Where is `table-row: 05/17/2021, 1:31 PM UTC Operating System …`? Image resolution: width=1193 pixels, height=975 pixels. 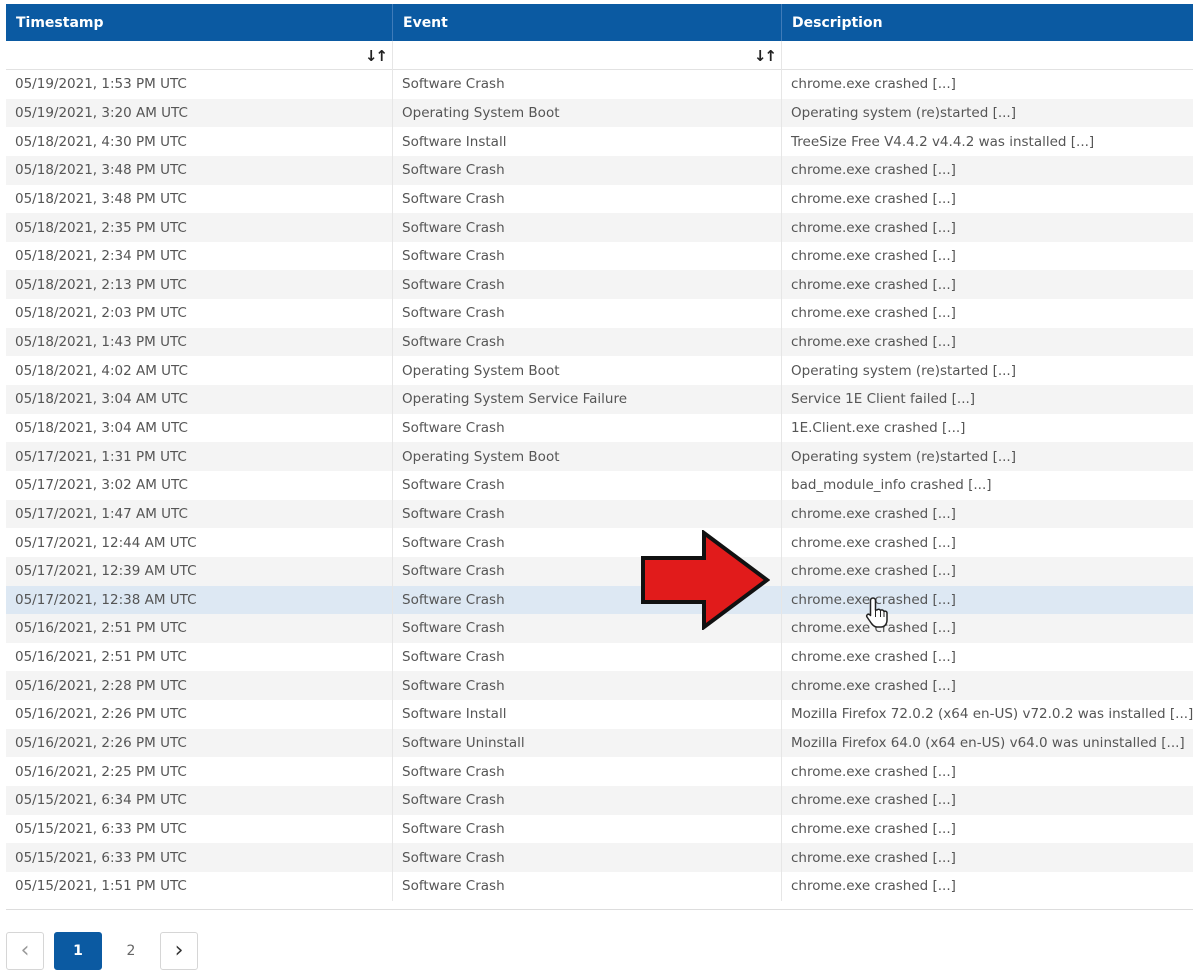
table-row: 05/17/2021, 1:31 PM UTC Operating System … is located at coordinates (599, 456).